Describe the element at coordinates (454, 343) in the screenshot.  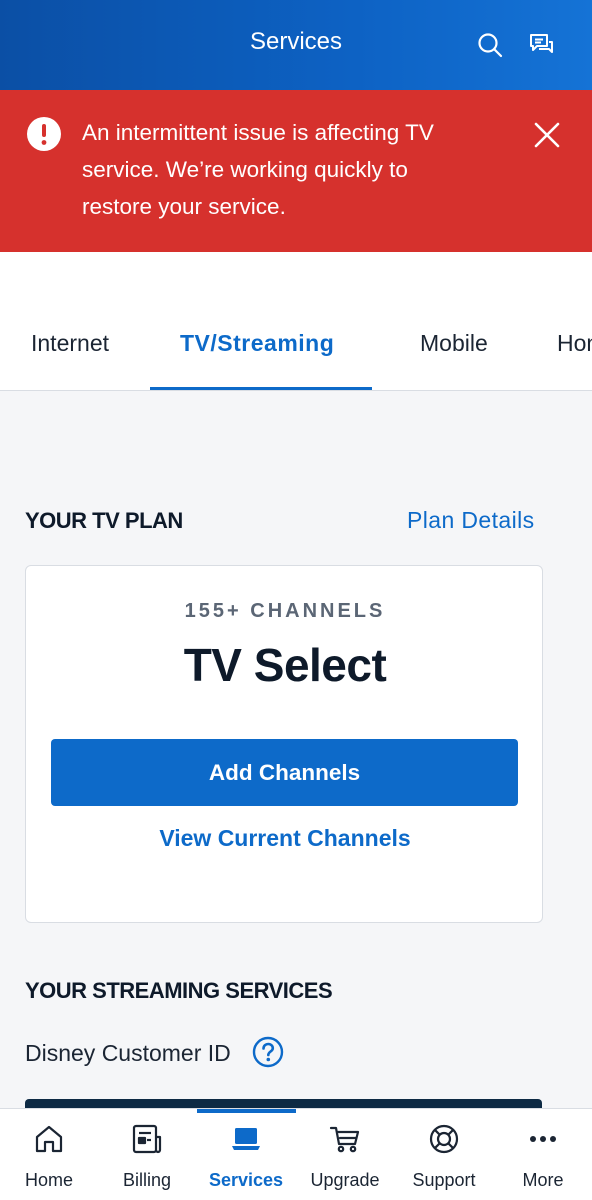
I see `tab-mobile: Mobile` at that location.